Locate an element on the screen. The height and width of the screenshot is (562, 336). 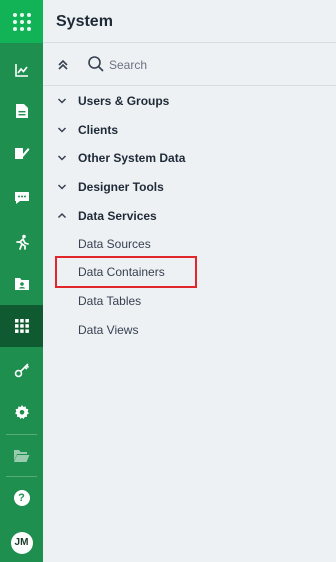
help-icon: ? is located at coordinates (21, 498).